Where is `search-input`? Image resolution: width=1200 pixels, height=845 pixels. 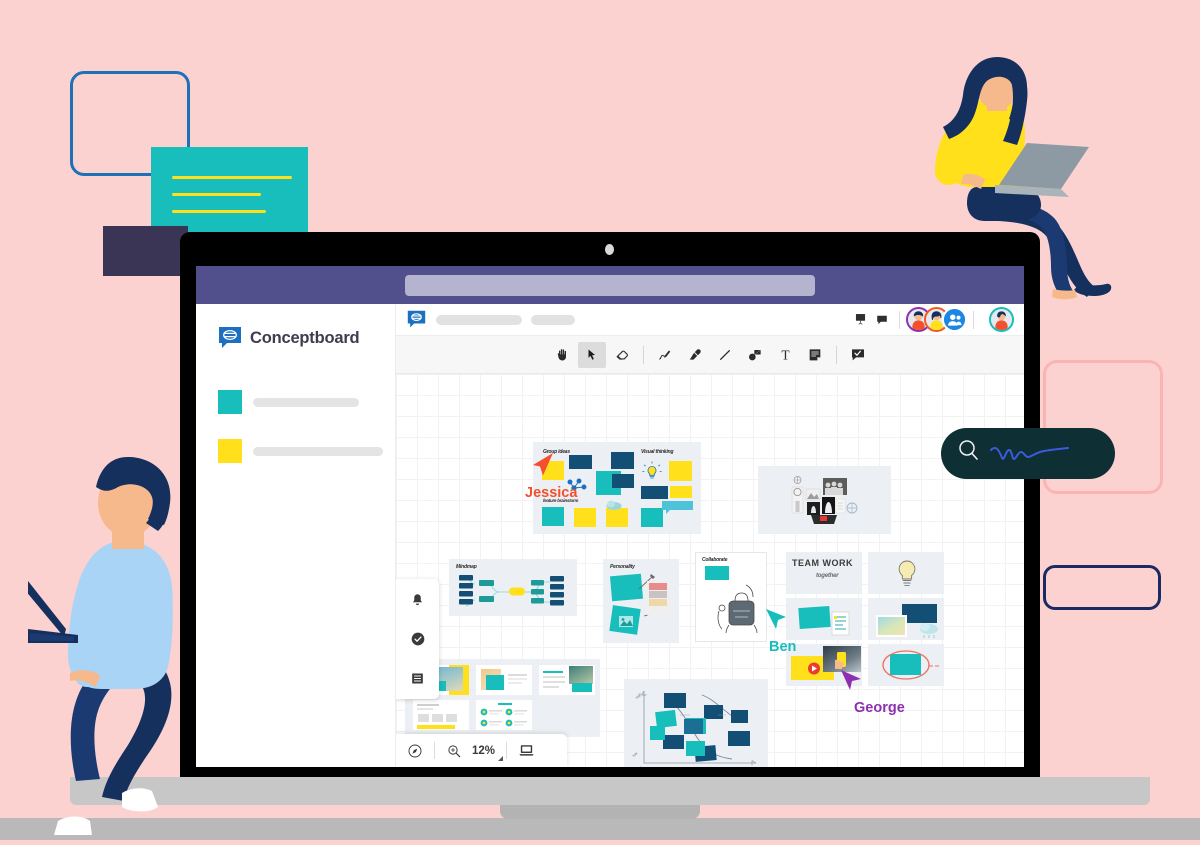 search-input is located at coordinates (1051, 453).